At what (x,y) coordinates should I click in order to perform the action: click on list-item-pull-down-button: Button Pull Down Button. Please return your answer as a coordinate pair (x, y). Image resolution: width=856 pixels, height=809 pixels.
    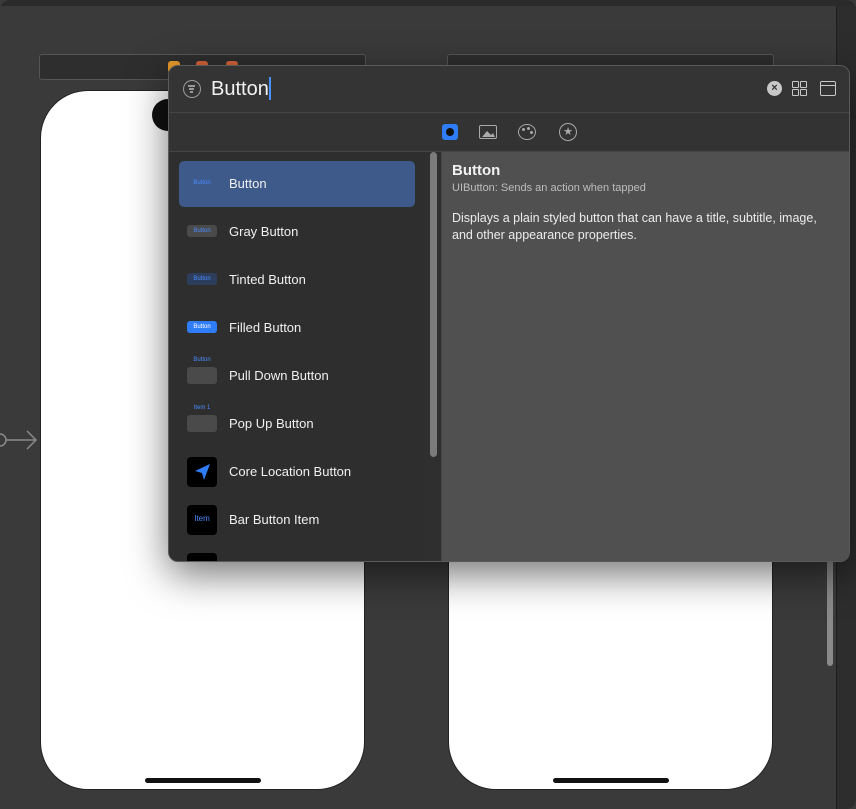
    Looking at the image, I should click on (297, 376).